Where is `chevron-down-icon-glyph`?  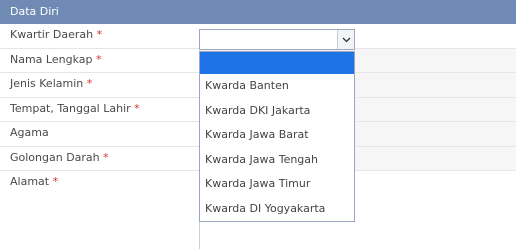 chevron-down-icon-glyph is located at coordinates (346, 39).